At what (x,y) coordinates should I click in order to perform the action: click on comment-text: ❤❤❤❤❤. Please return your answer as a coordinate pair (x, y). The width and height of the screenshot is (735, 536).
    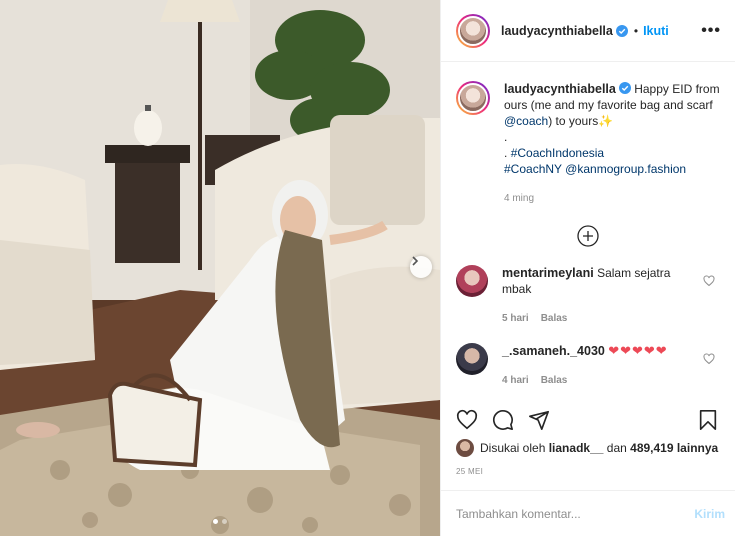
    Looking at the image, I should click on (638, 350).